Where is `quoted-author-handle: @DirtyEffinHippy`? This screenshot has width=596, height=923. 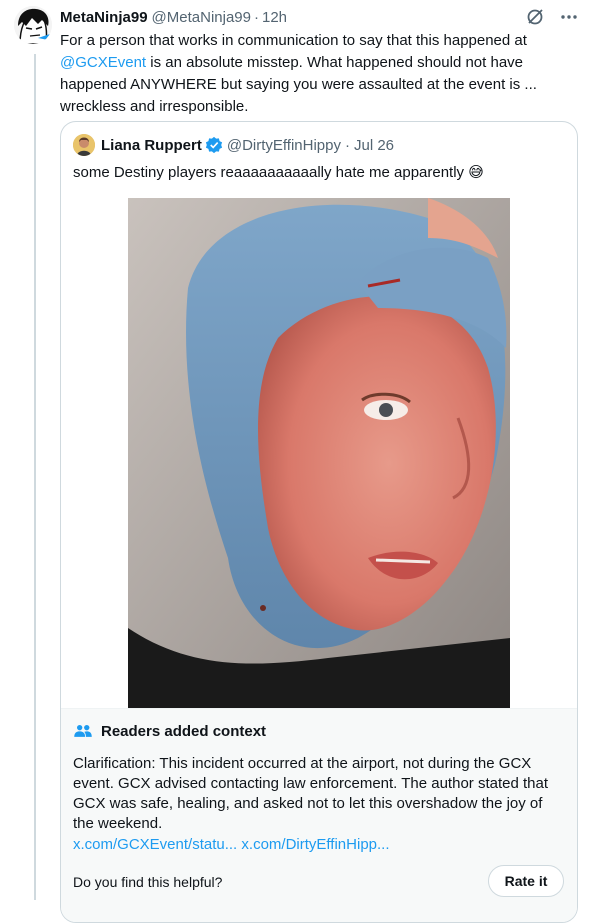 quoted-author-handle: @DirtyEffinHippy is located at coordinates (284, 145).